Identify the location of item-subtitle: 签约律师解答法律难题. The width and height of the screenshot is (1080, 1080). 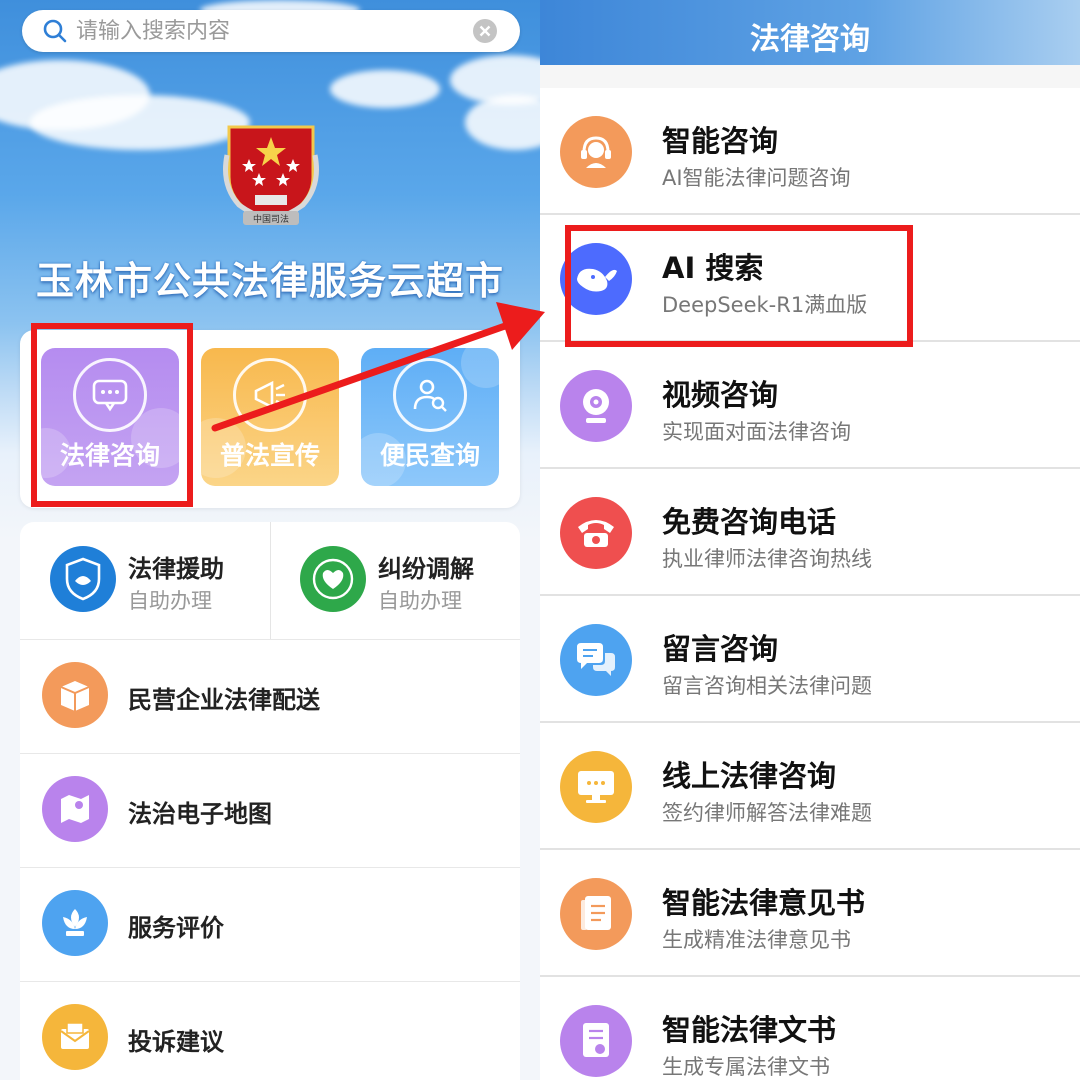
(767, 813).